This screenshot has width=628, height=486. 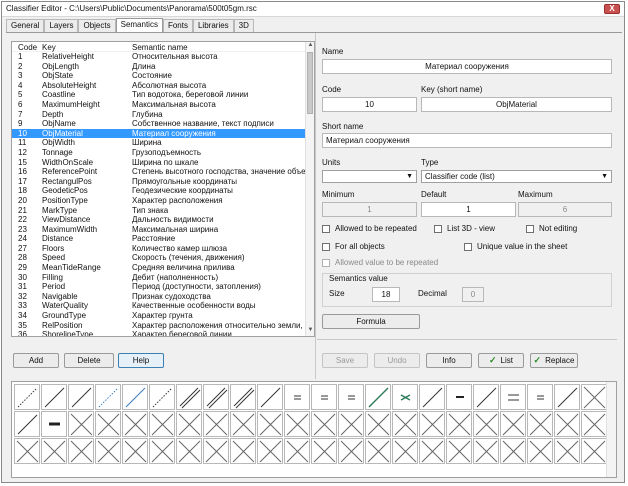 I want to click on table-row: 20 PositionType Характер расположения, so click(x=163, y=201).